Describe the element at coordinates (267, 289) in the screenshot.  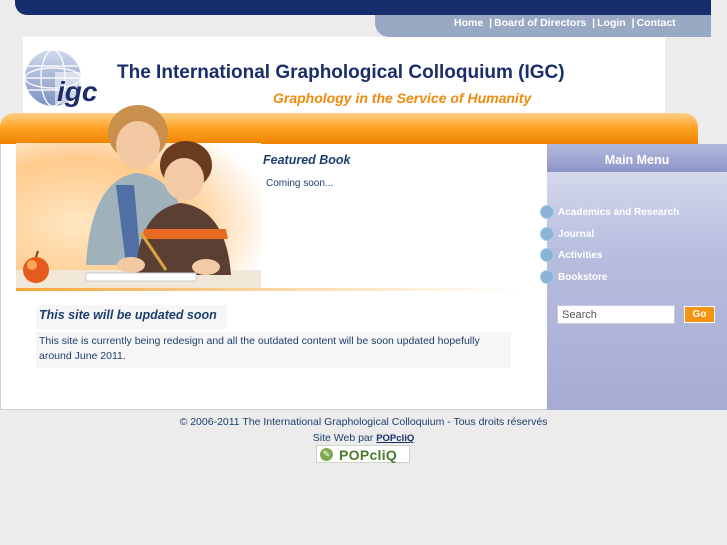
I see `photo-divider` at that location.